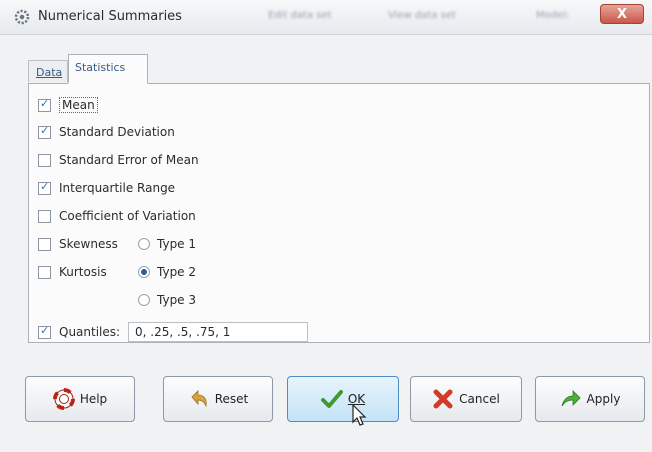 This screenshot has height=452, width=652. I want to click on mouse-cursor-icon, so click(359, 415).